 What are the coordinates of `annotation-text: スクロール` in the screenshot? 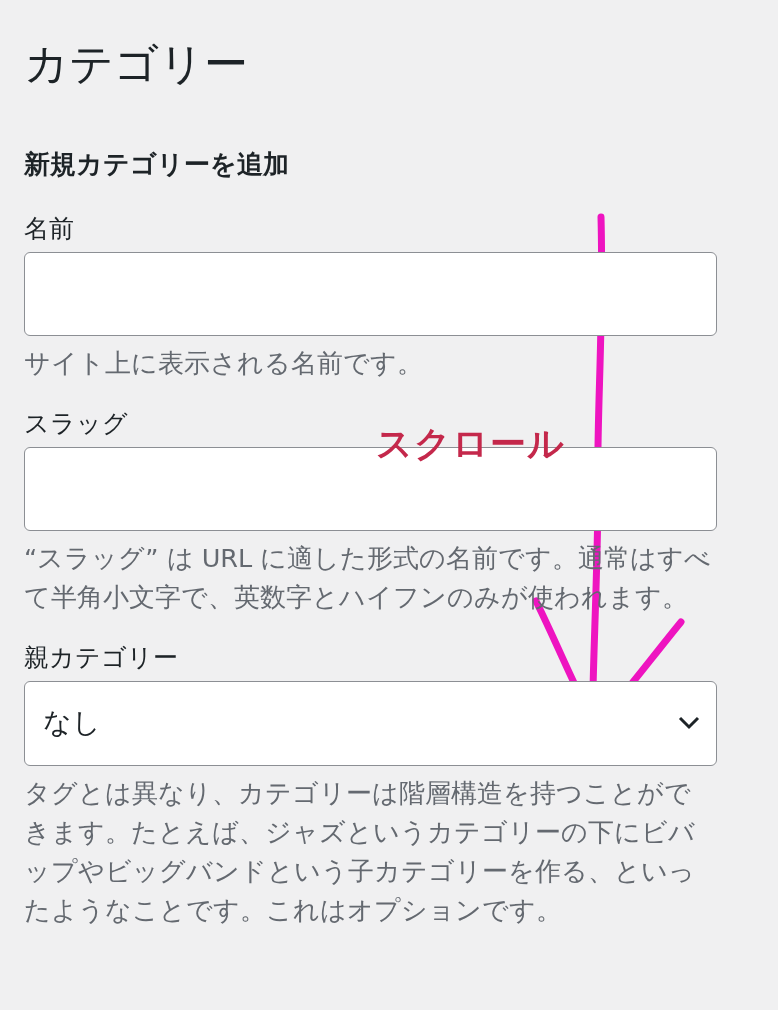 It's located at (470, 444).